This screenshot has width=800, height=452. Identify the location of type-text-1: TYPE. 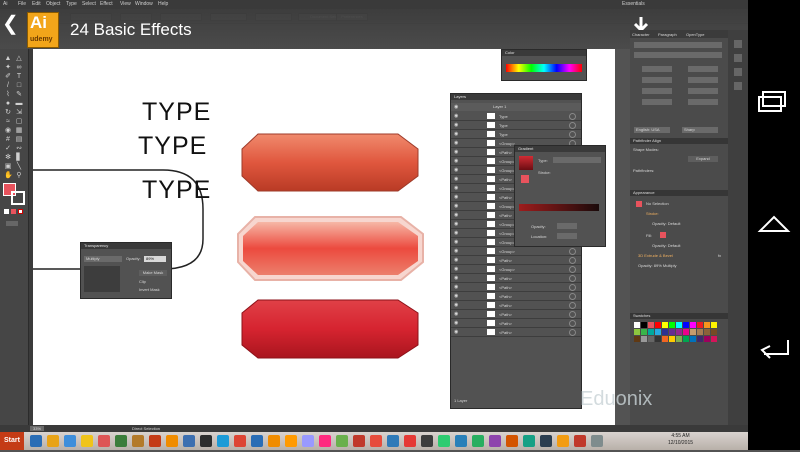
(176, 112).